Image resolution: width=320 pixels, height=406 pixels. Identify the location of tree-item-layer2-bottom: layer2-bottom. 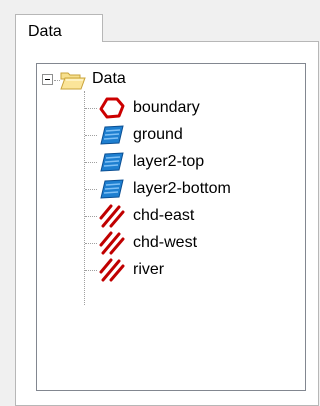
(182, 189).